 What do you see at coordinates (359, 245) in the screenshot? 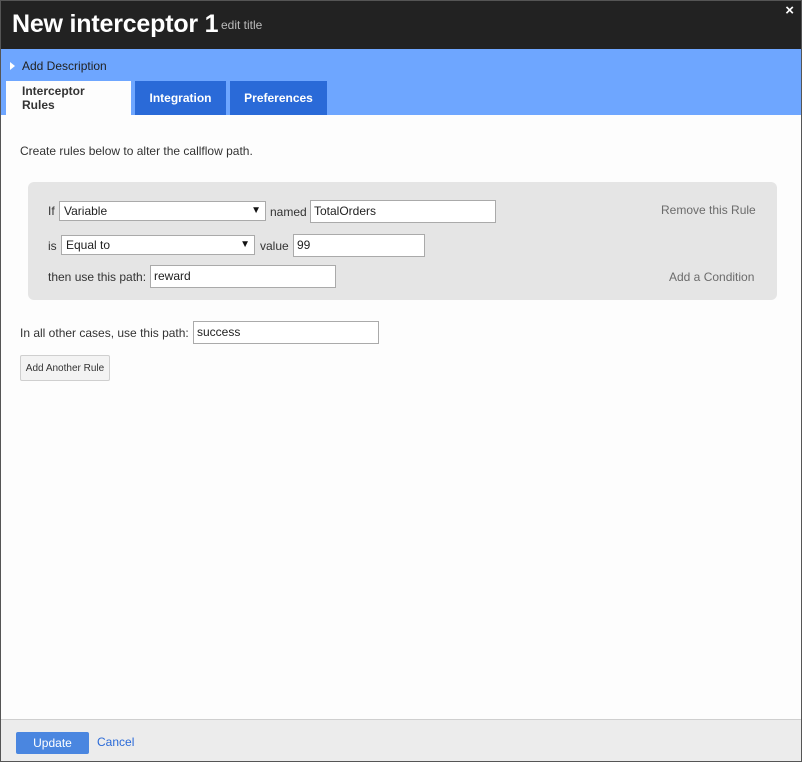
I see `value-input: 99` at bounding box center [359, 245].